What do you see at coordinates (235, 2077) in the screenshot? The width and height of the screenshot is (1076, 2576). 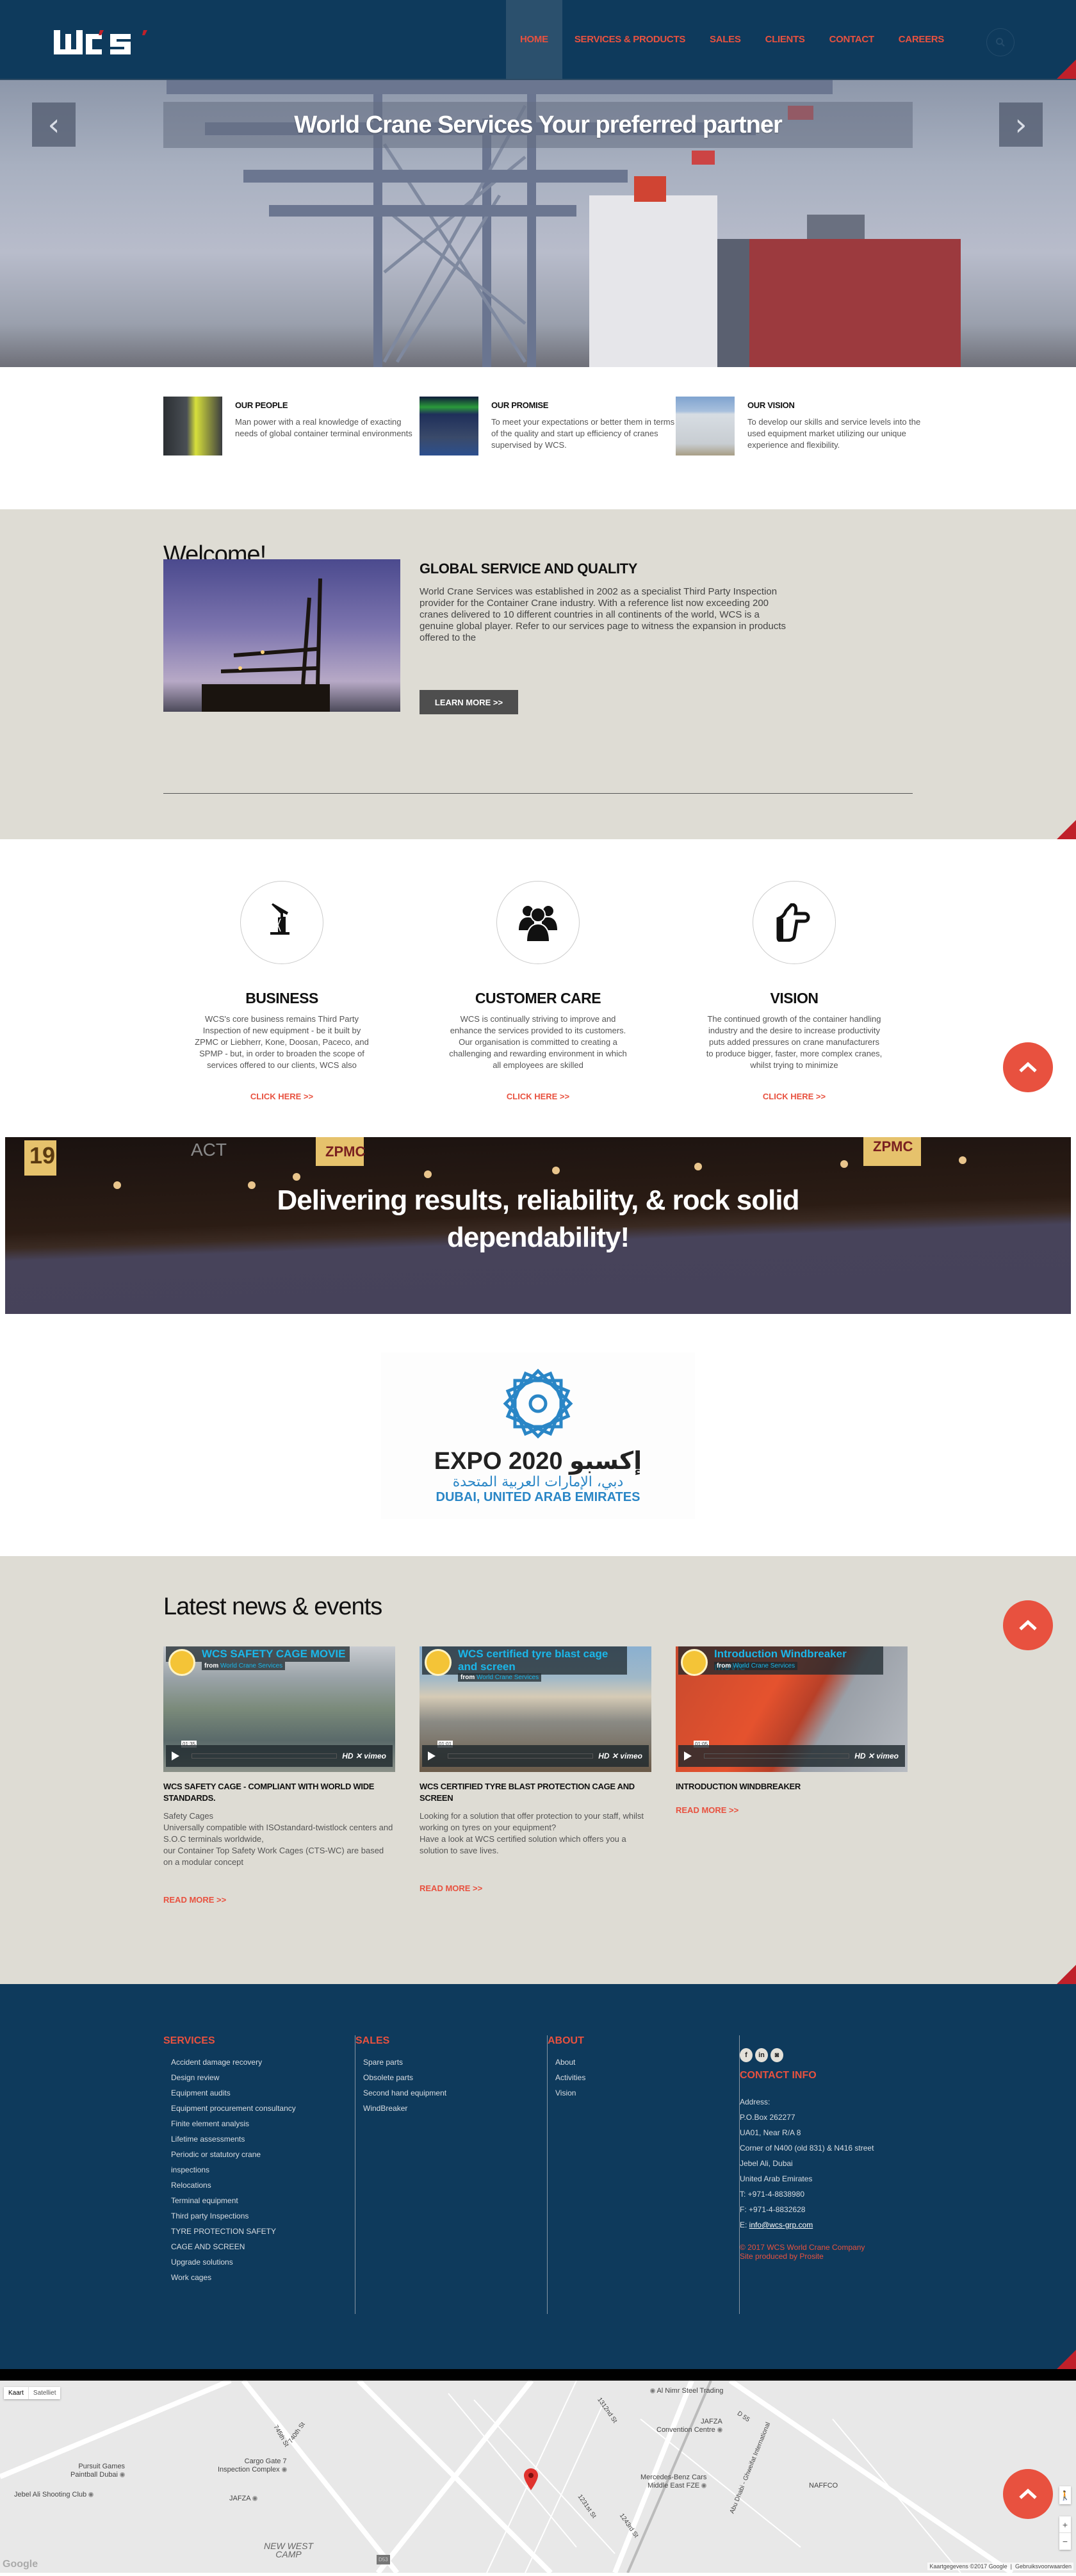 I see `footer-service-link: Design review` at bounding box center [235, 2077].